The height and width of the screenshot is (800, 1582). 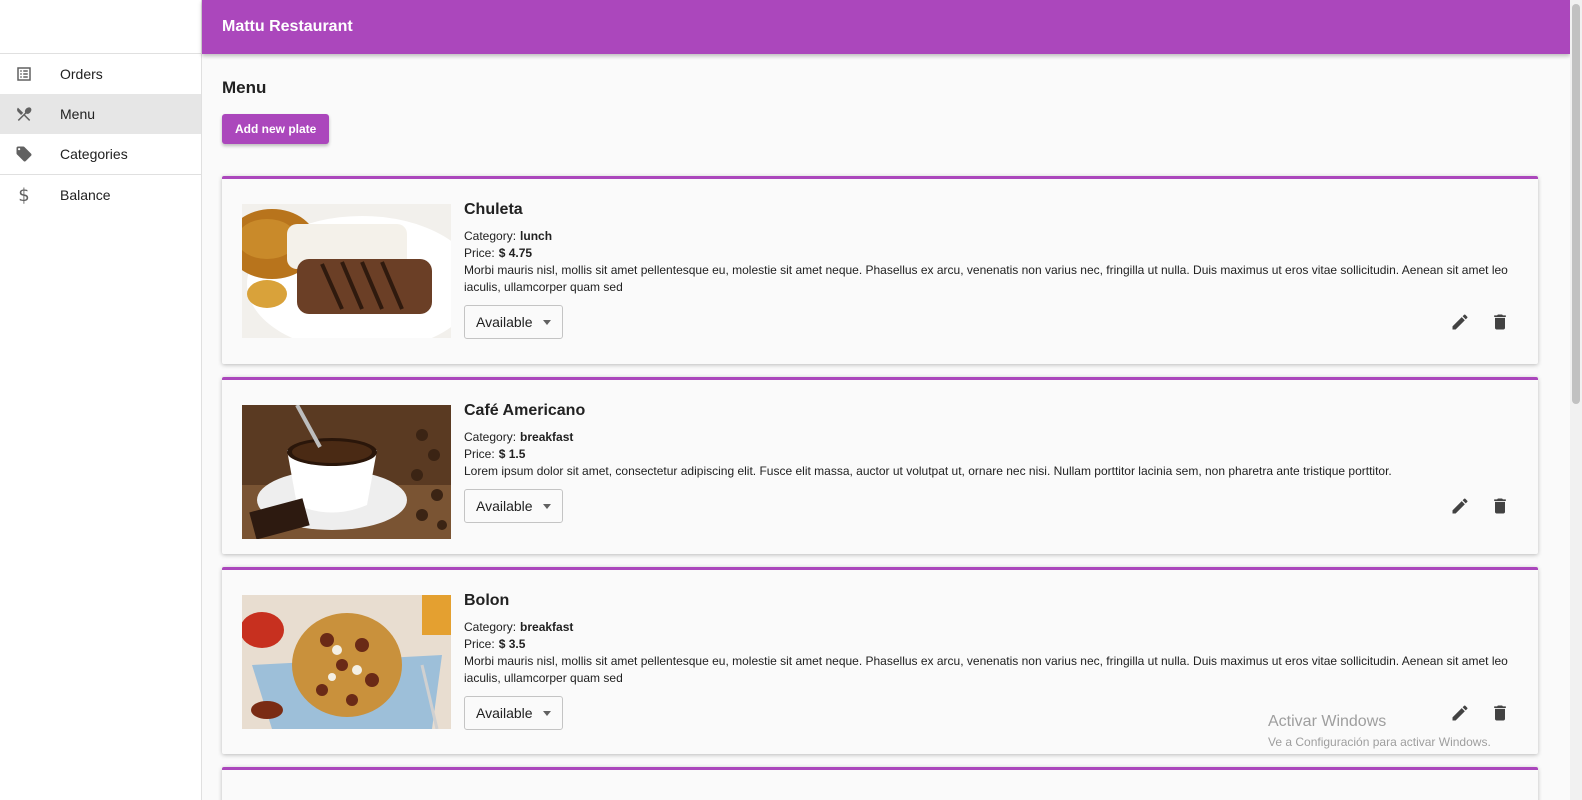 What do you see at coordinates (493, 209) in the screenshot?
I see `plate-name: Chuleta` at bounding box center [493, 209].